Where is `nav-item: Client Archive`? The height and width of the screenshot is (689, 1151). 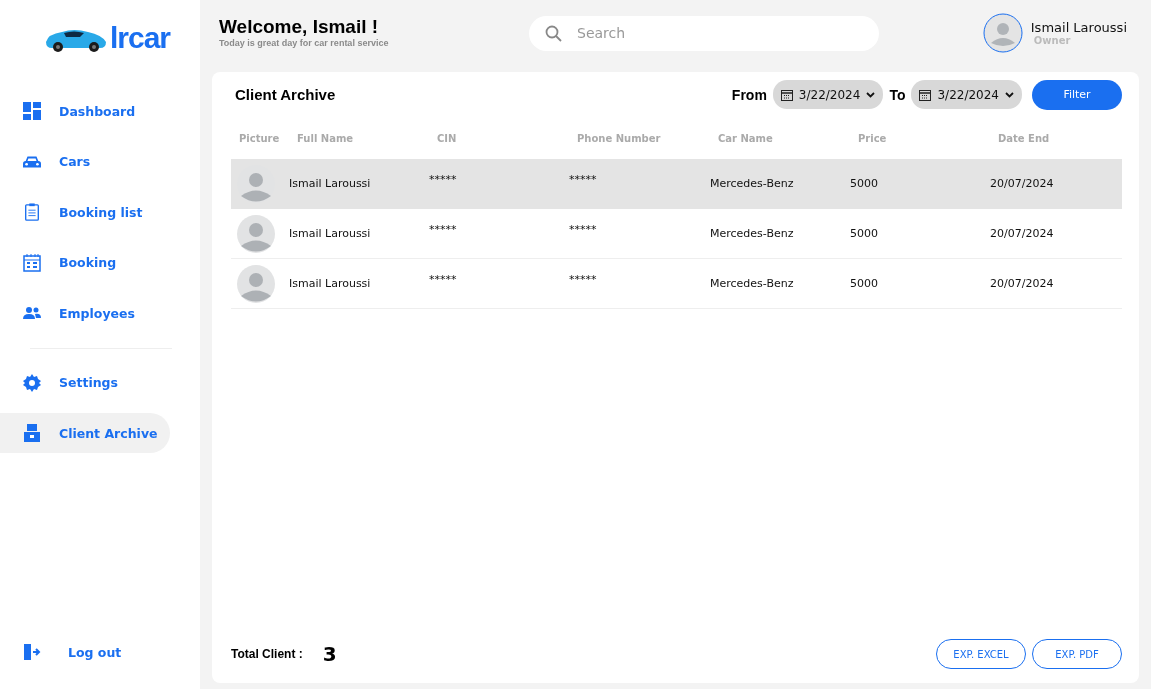 nav-item: Client Archive is located at coordinates (85, 433).